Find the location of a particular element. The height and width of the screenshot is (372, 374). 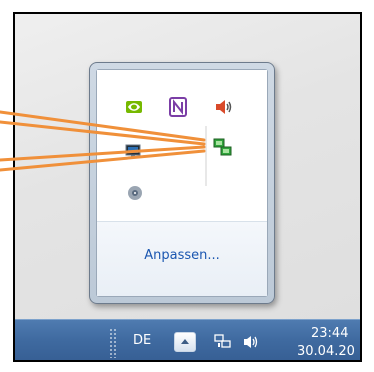

speaker-icon is located at coordinates (223, 107).